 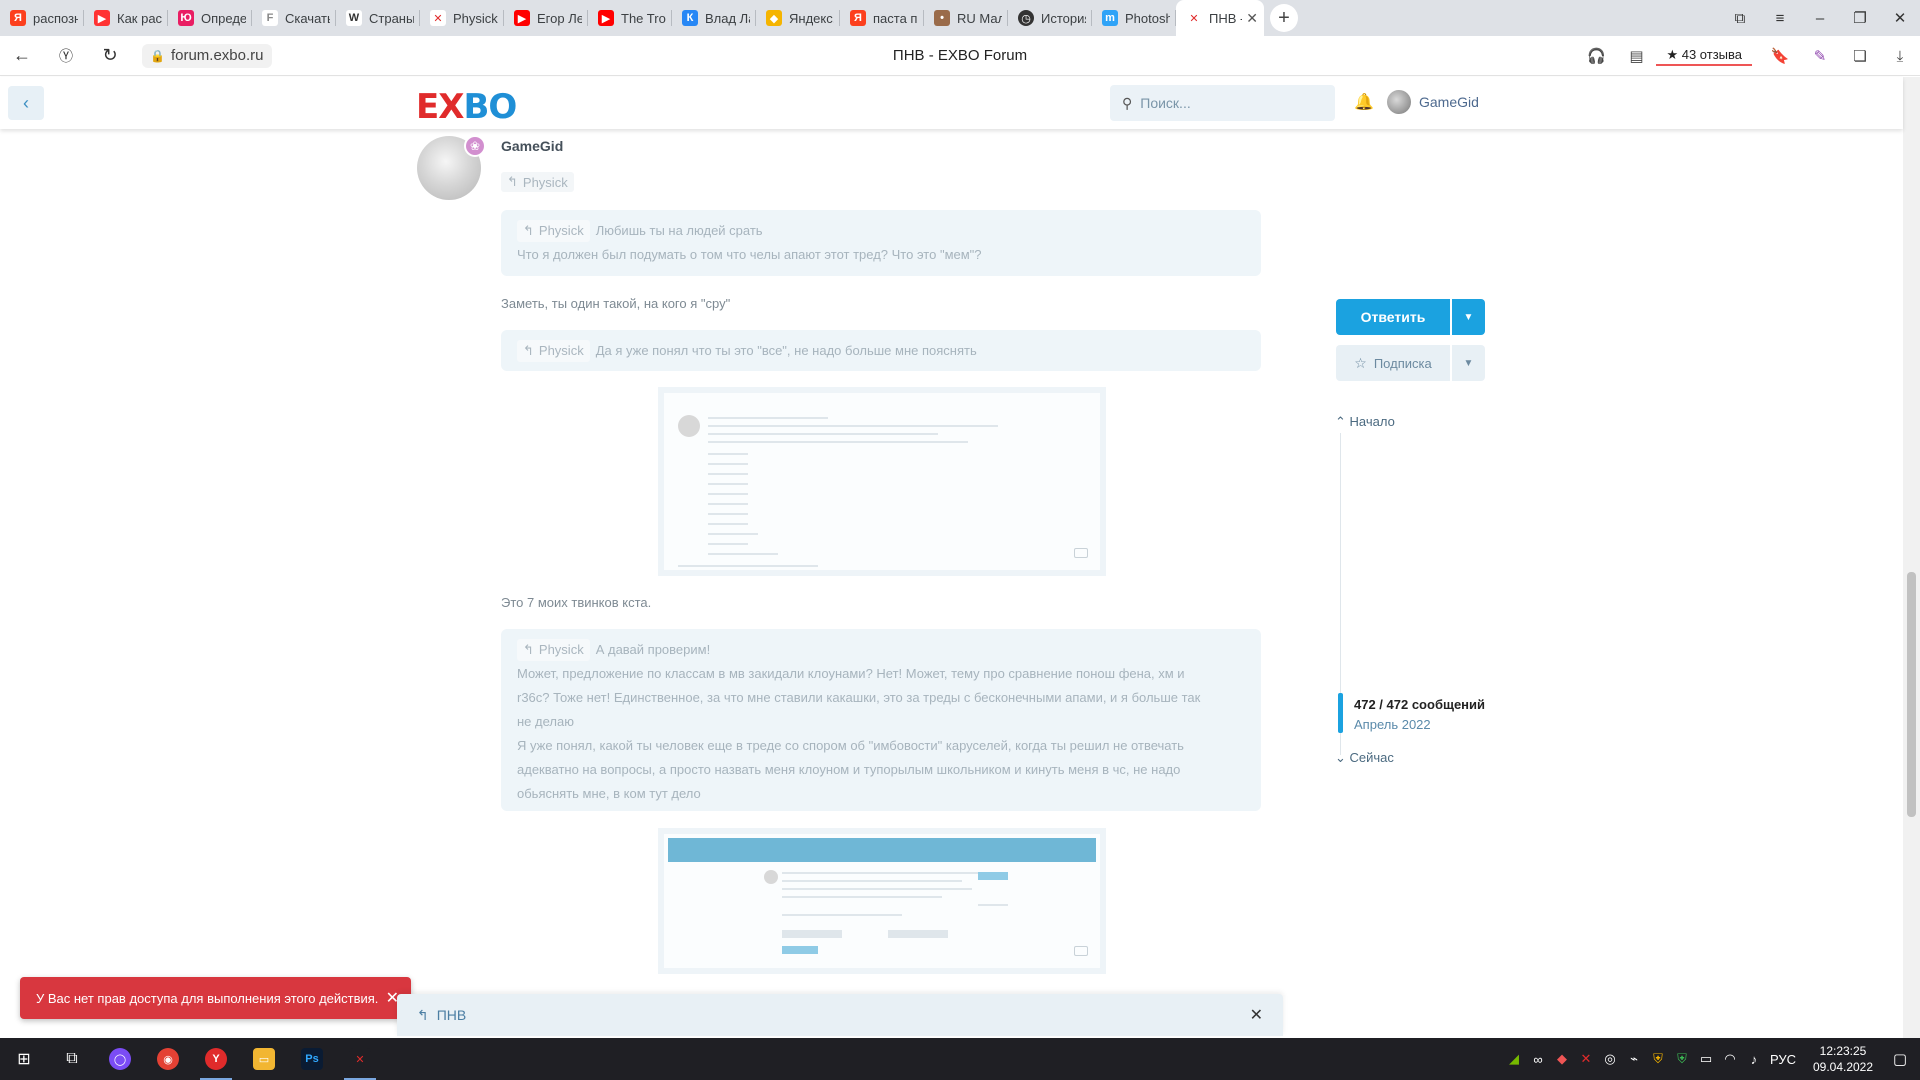 I want to click on back-button: ‹, so click(x=26, y=103).